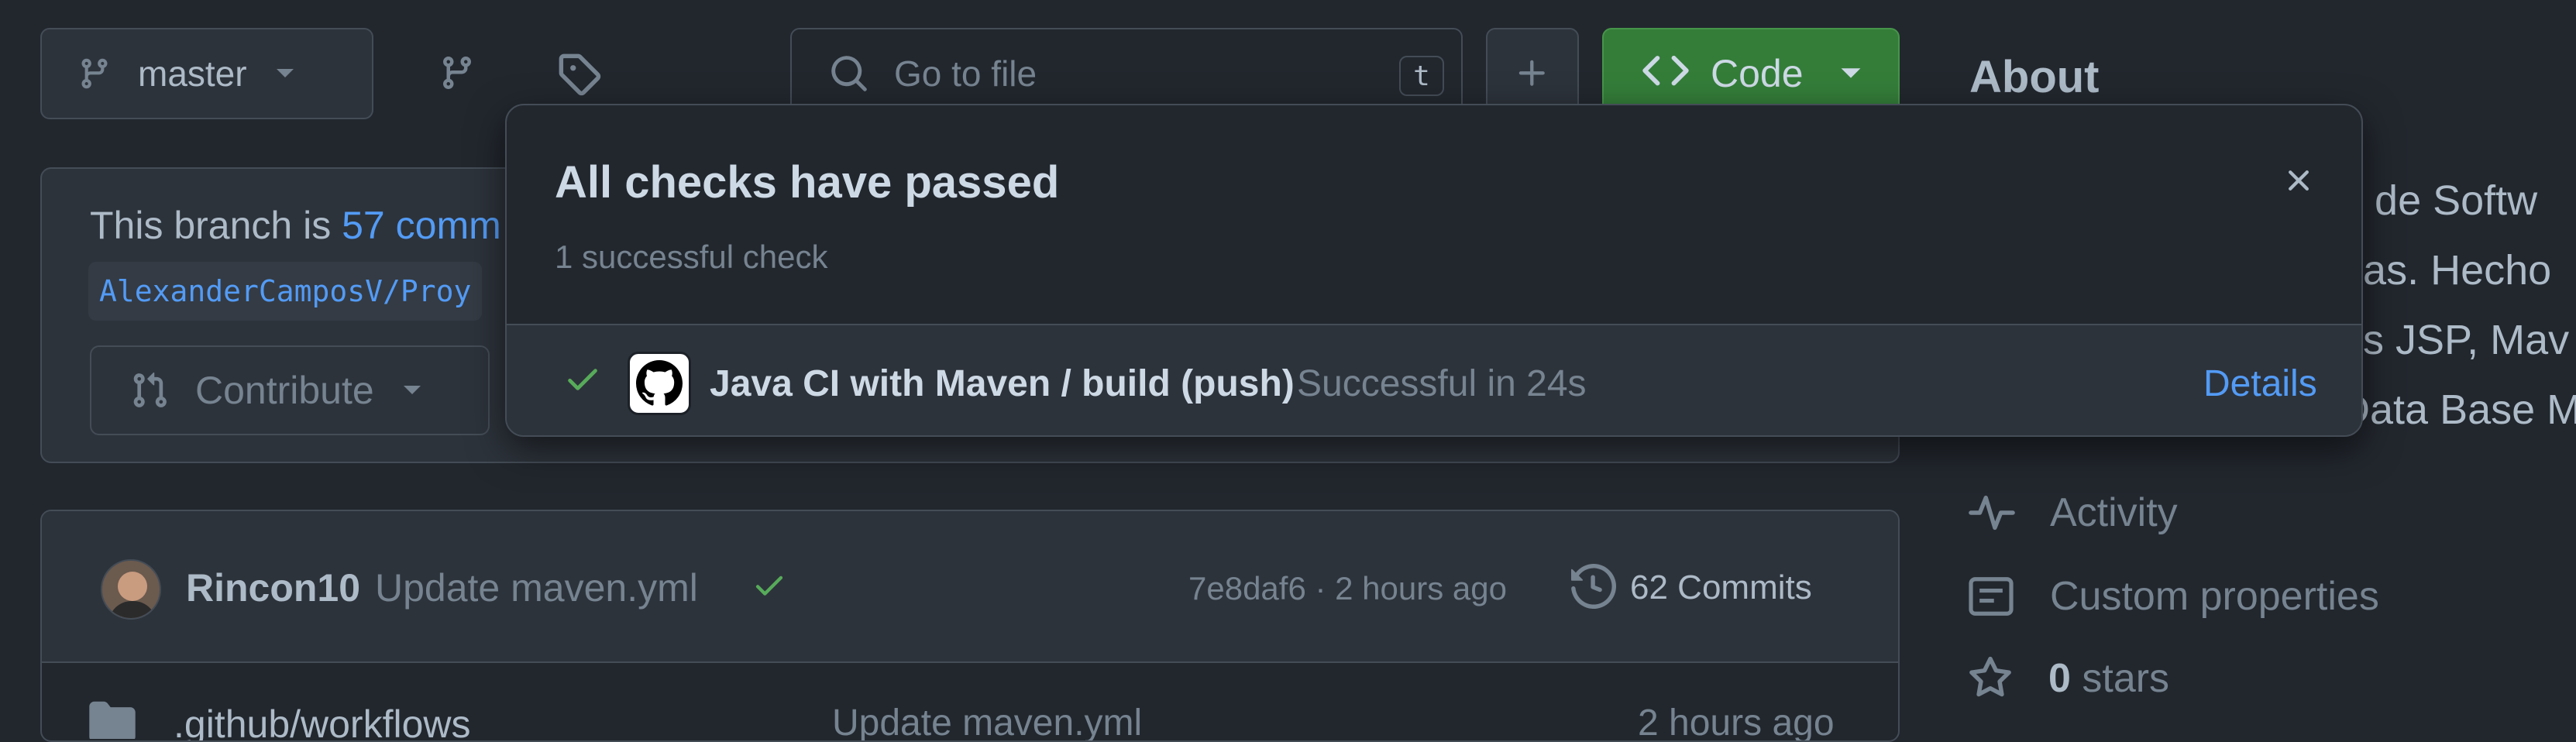 The width and height of the screenshot is (2576, 742). What do you see at coordinates (457, 72) in the screenshot?
I see `branches-icon` at bounding box center [457, 72].